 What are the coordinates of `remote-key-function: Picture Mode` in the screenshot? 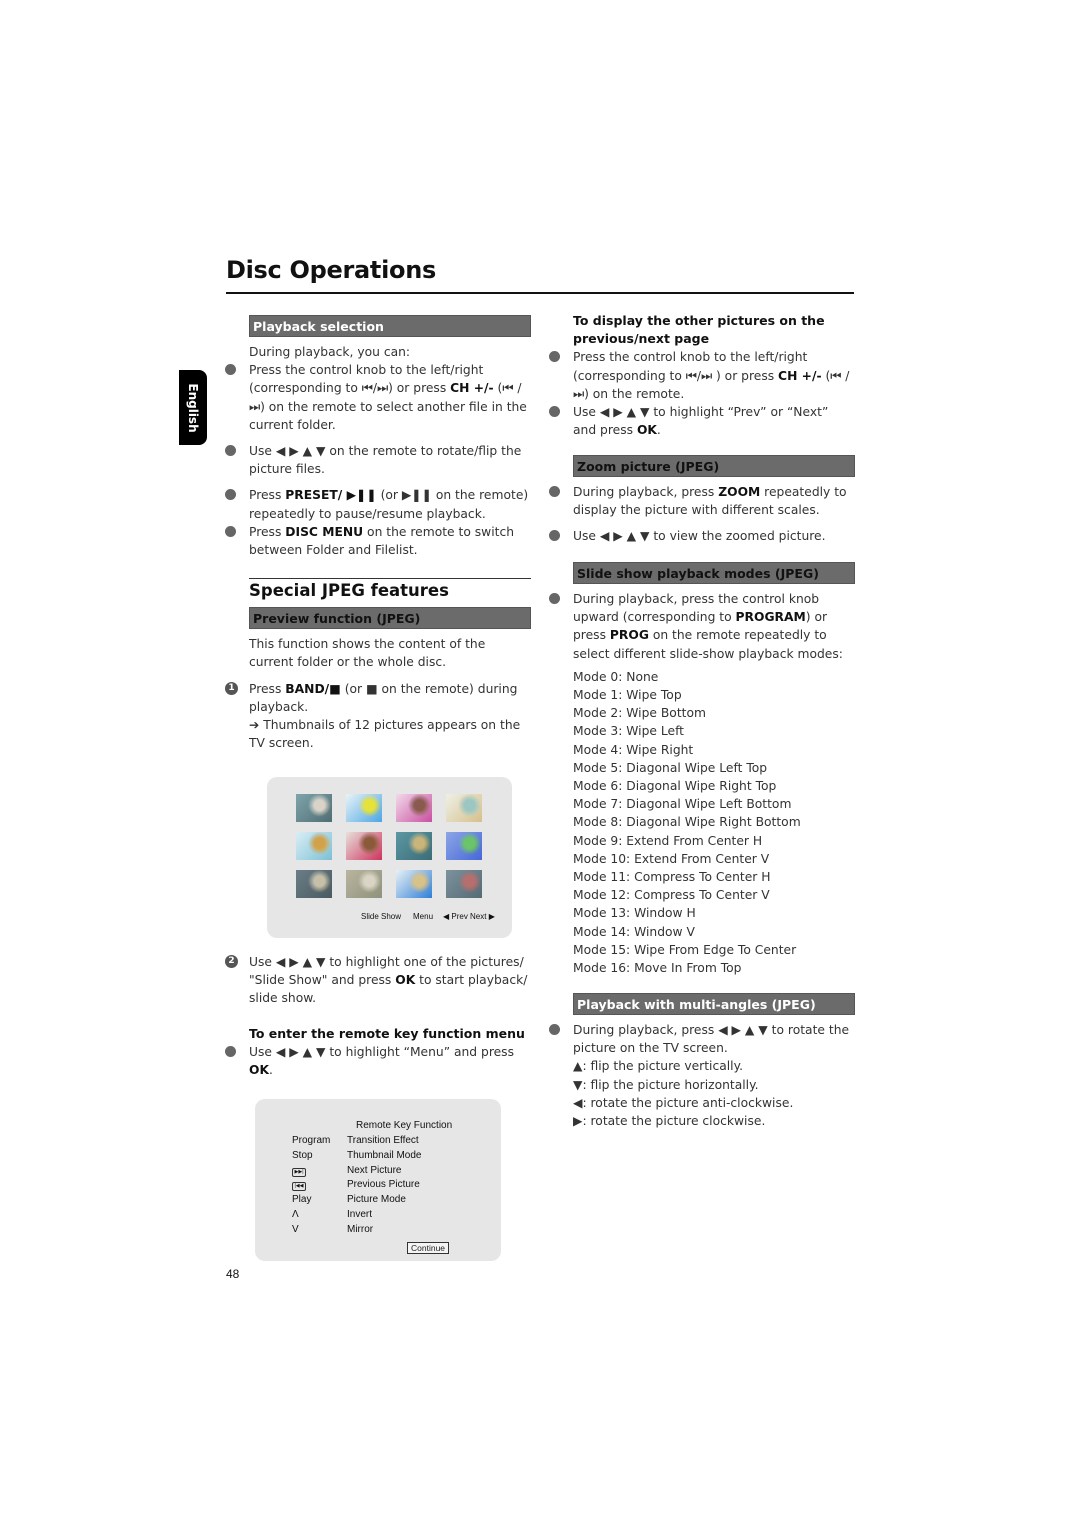 It's located at (376, 1200).